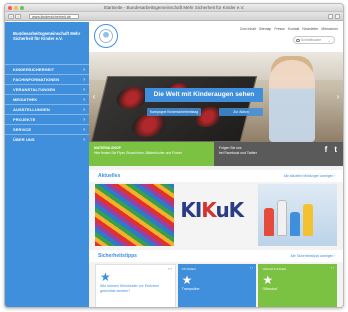 This screenshot has height=312, width=348. I want to click on menu-item-kindersicherheit: KINDERSICHERHEIT ›, so click(47, 69).